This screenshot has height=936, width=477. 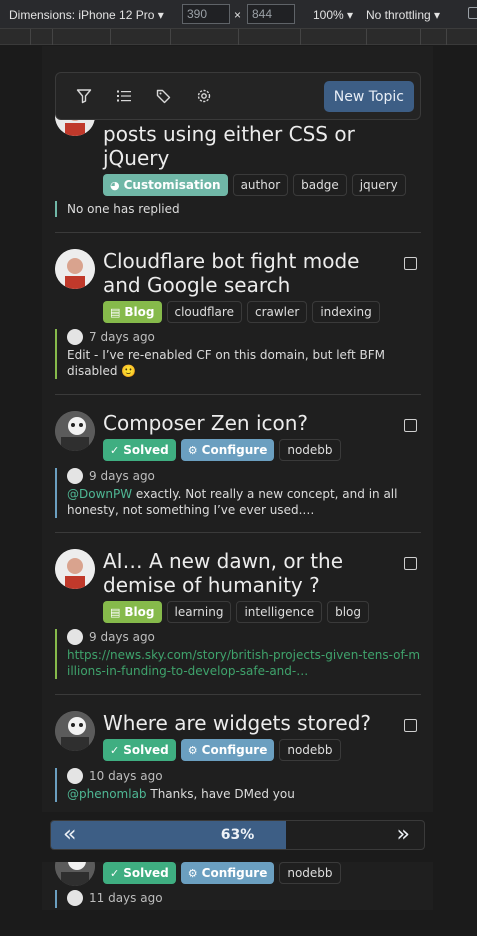 What do you see at coordinates (126, 898) in the screenshot?
I see `reply-time: 11 days ago` at bounding box center [126, 898].